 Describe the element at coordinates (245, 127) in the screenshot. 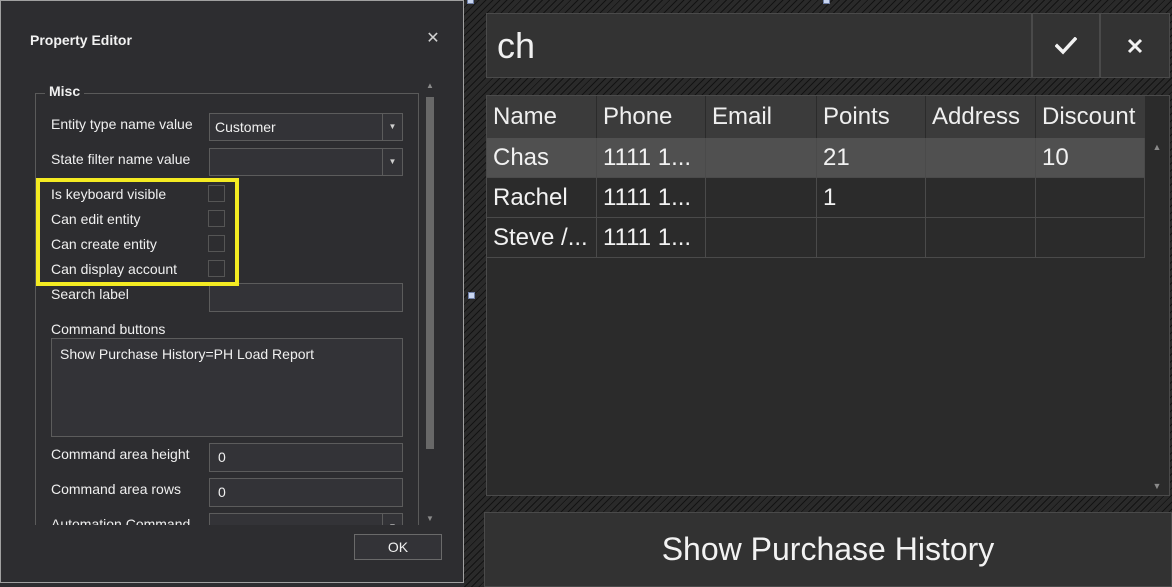

I see `entity-type-value: Customer` at that location.